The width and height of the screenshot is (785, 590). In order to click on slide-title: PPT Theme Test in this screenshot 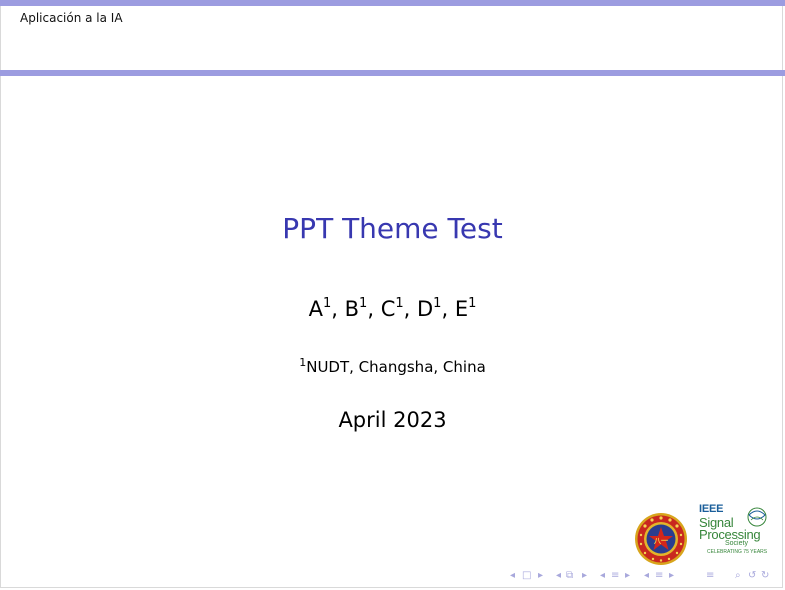, I will do `click(392, 228)`.